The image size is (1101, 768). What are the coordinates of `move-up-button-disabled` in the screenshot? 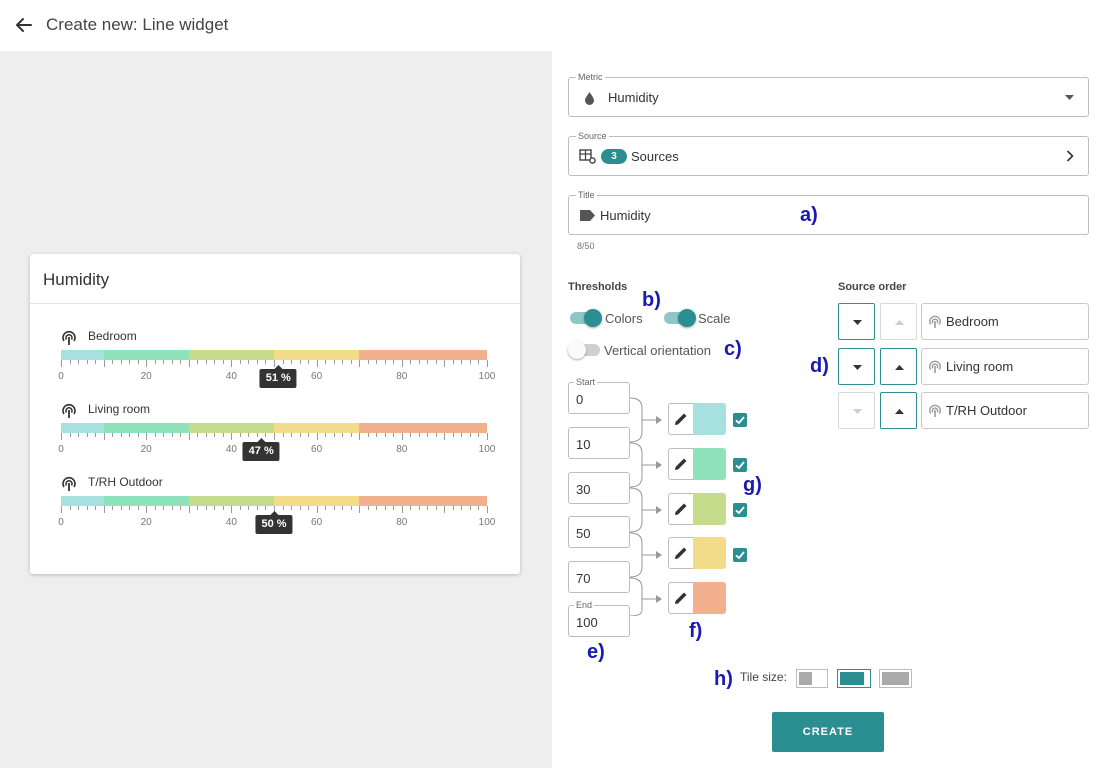 It's located at (898, 321).